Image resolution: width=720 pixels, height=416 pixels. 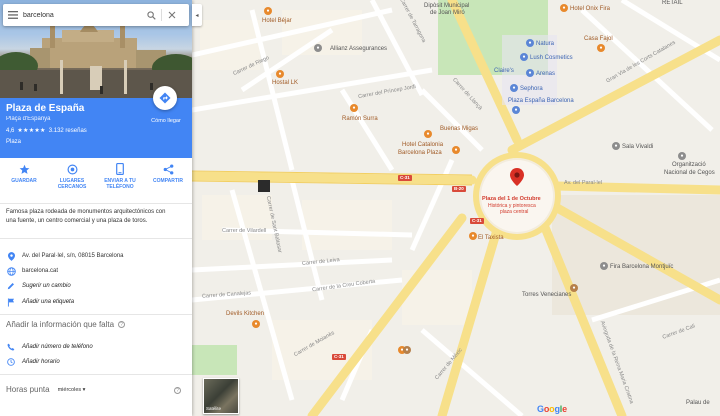 What do you see at coordinates (122, 324) in the screenshot?
I see `help-icon: ?` at bounding box center [122, 324].